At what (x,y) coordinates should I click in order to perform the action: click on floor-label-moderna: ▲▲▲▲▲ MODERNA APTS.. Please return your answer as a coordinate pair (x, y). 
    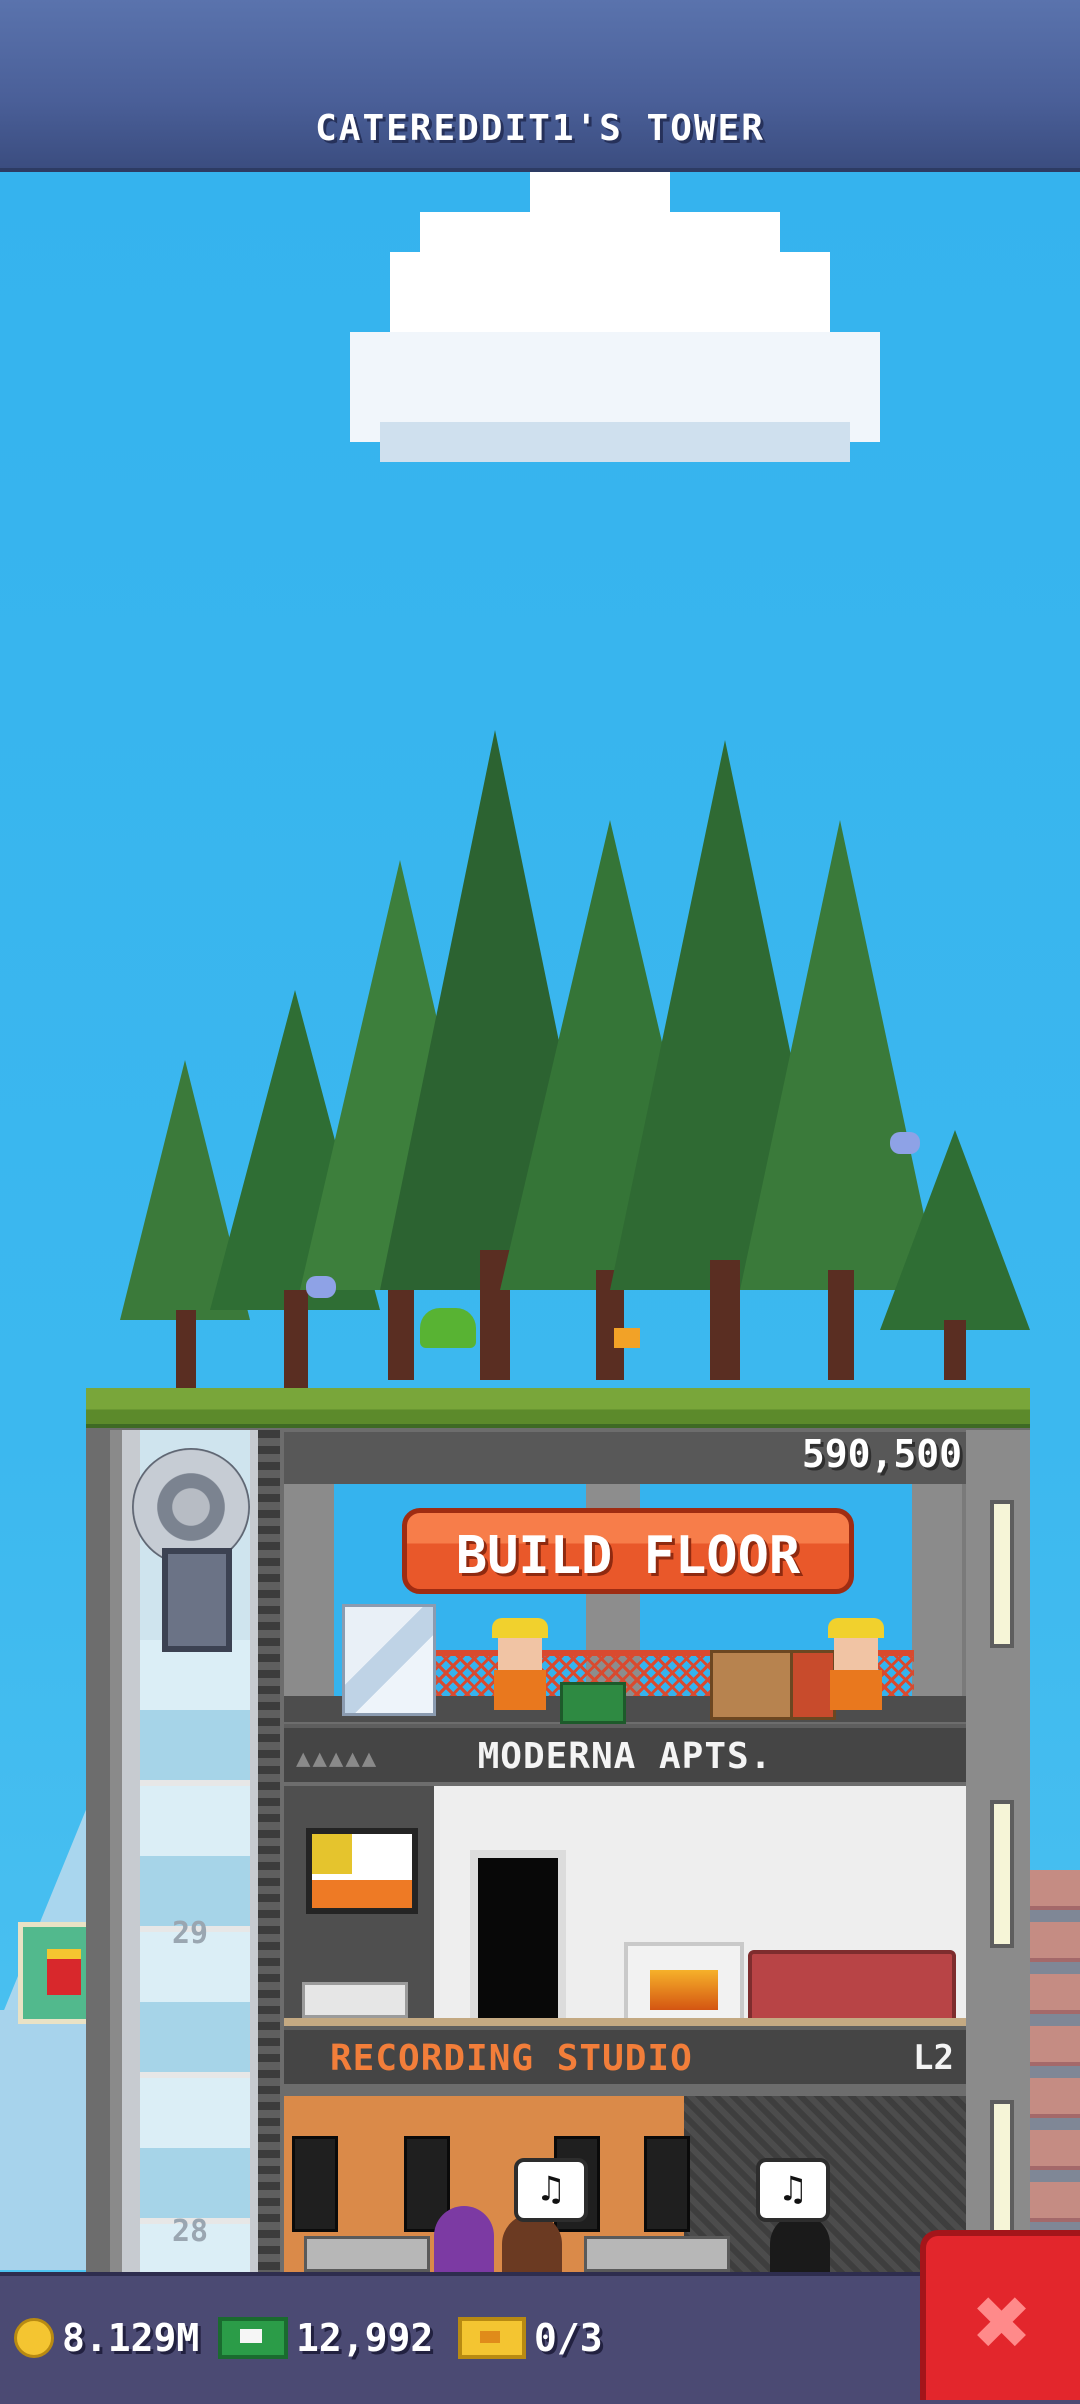
    Looking at the image, I should click on (625, 1753).